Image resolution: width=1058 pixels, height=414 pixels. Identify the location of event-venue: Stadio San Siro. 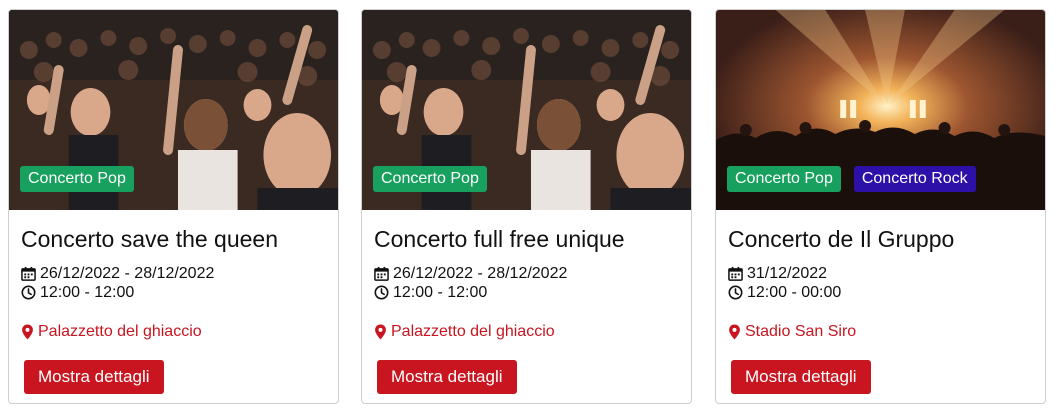
(880, 331).